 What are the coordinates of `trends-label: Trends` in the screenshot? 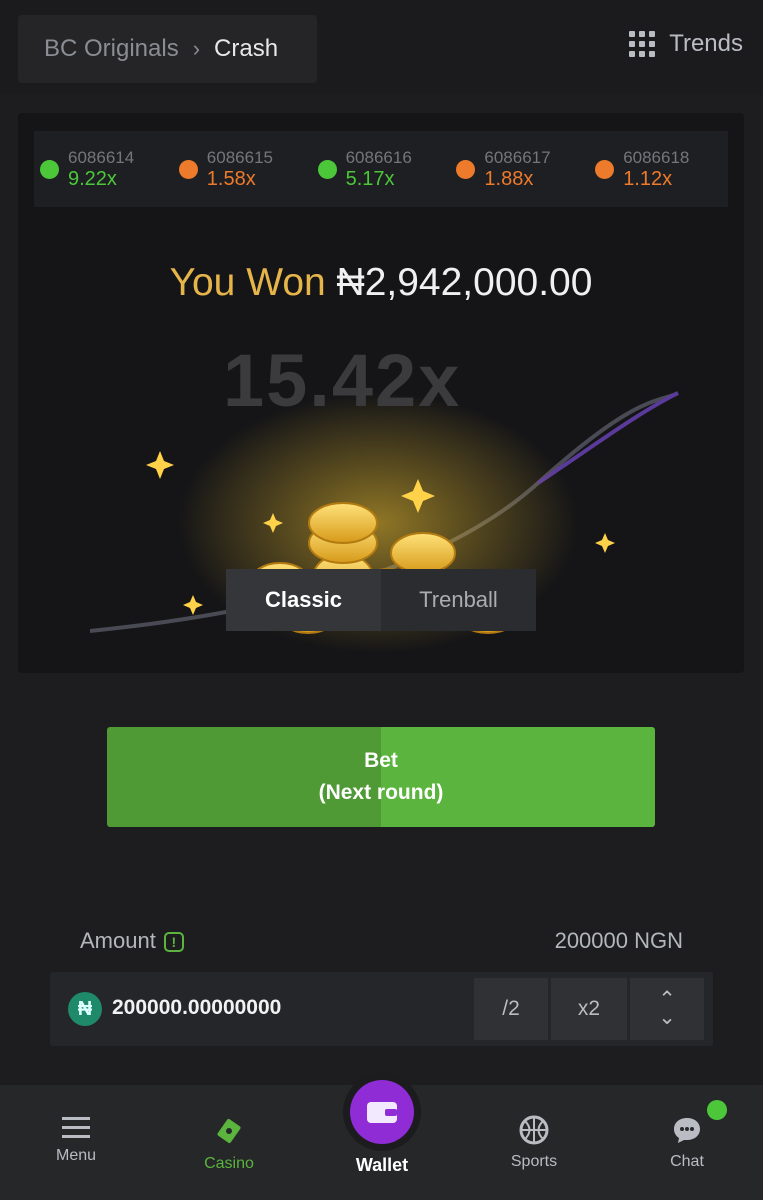 It's located at (706, 43).